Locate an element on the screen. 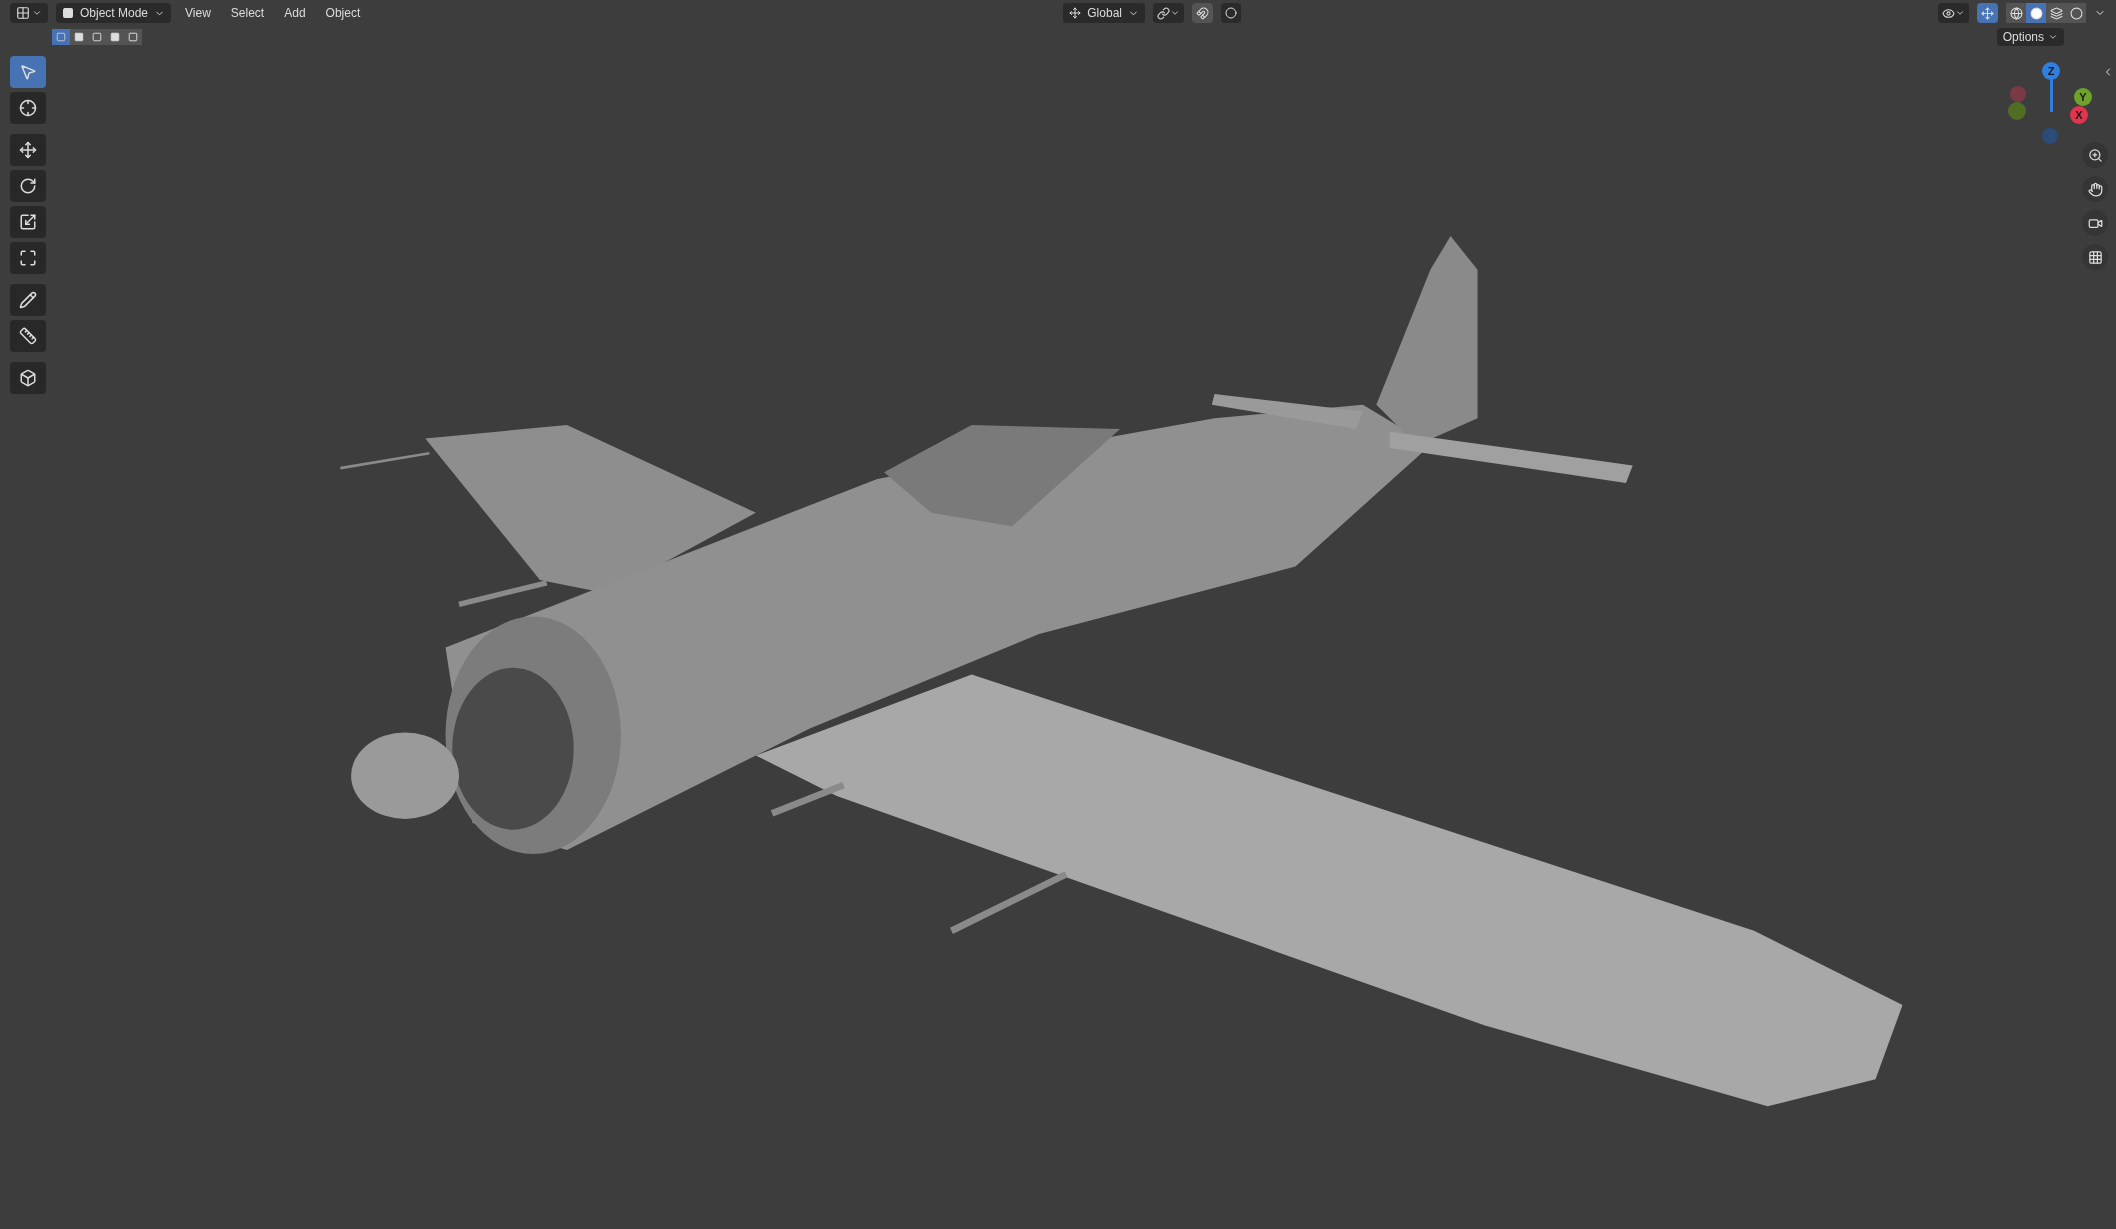  axis-label: Y is located at coordinates (2083, 97).